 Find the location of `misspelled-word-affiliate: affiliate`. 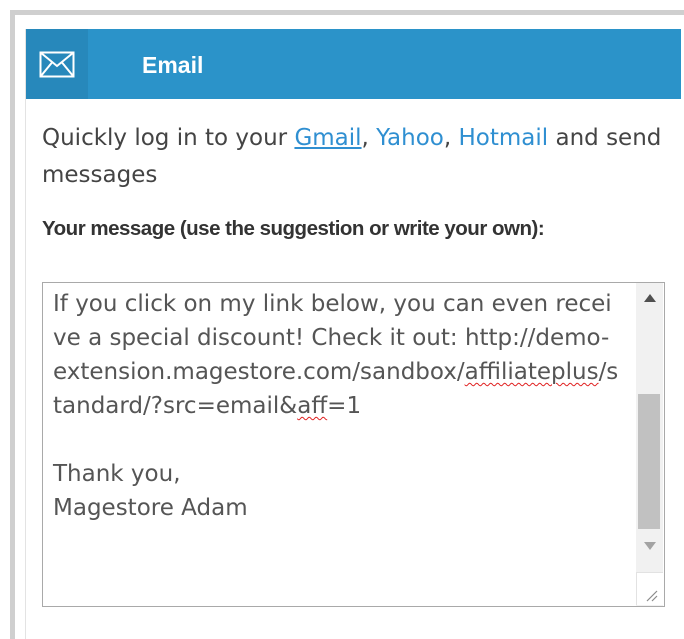

misspelled-word-affiliate: affiliate is located at coordinates (507, 372).